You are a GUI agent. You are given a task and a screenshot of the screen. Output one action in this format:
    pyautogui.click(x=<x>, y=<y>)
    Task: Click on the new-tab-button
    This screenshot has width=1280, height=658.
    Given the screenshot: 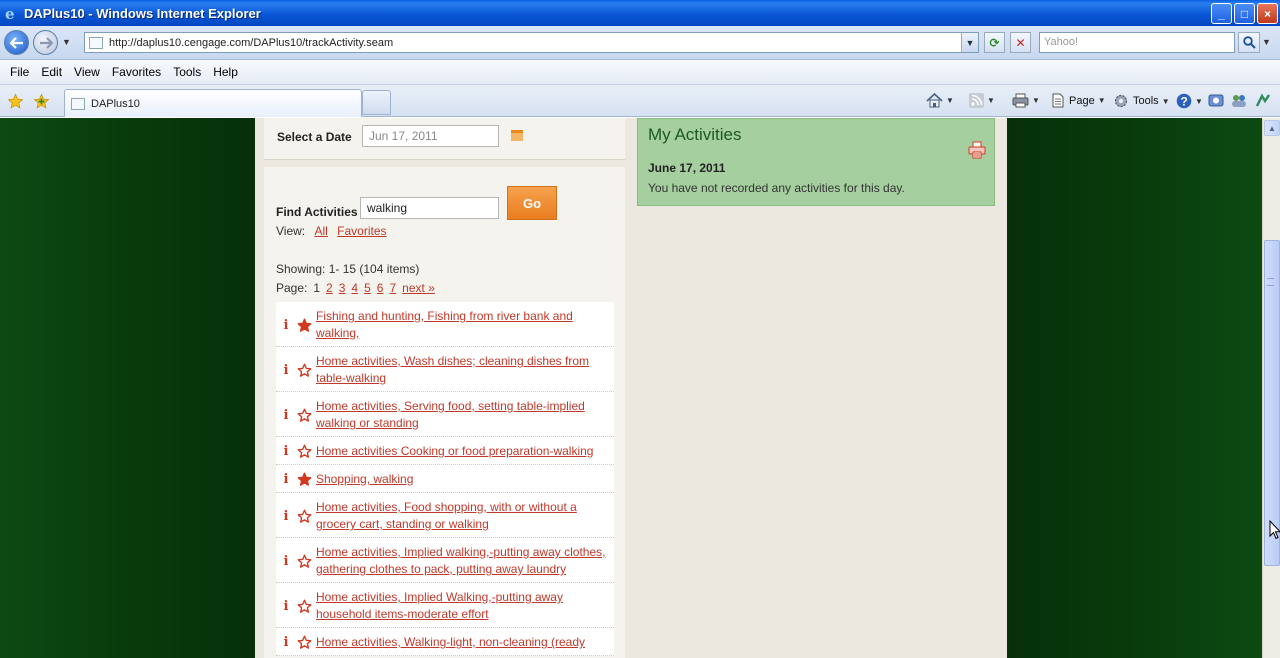 What is the action you would take?
    pyautogui.click(x=376, y=102)
    